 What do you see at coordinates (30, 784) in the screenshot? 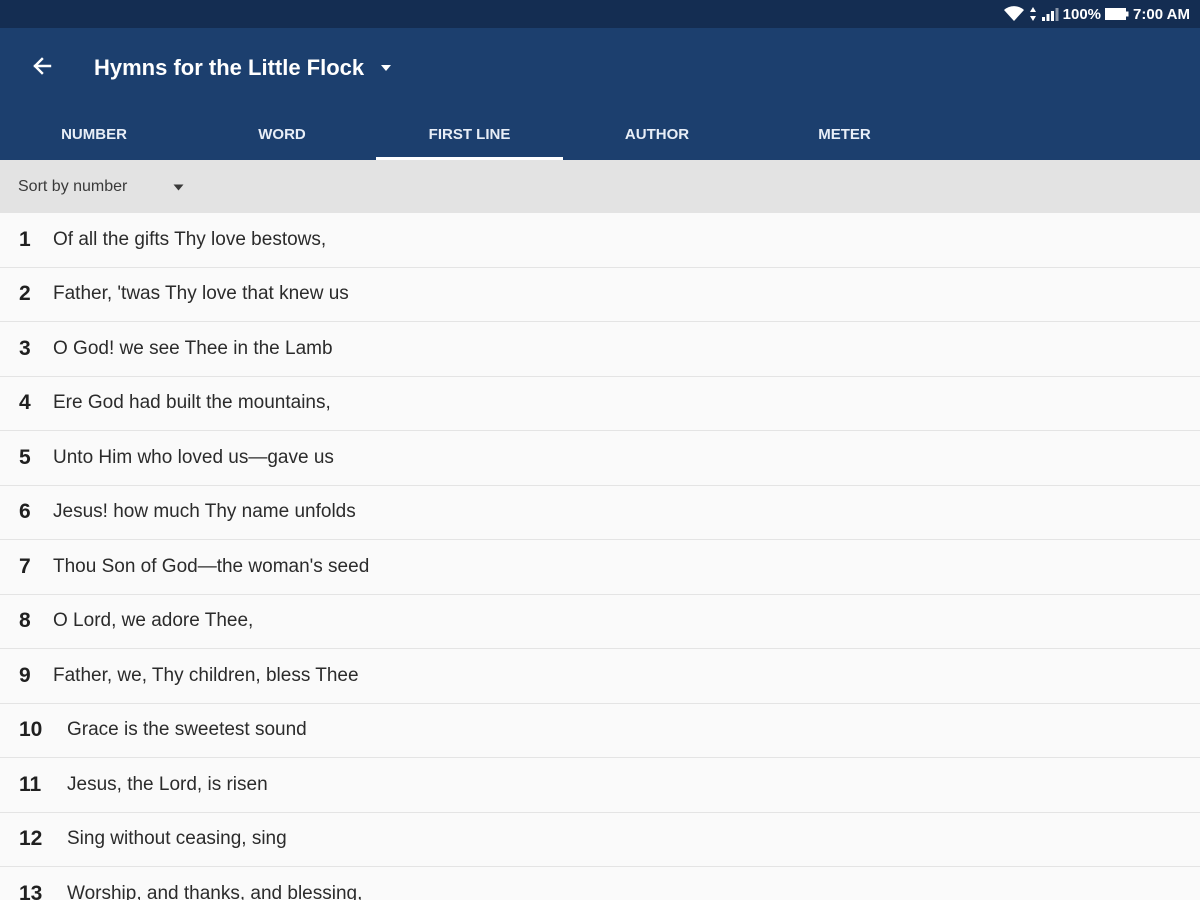
I see `hymn-number: 11` at bounding box center [30, 784].